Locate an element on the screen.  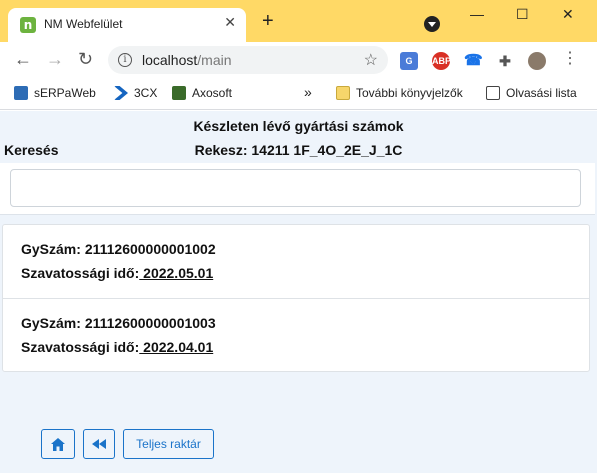
3cx-icon is located at coordinates (121, 93).